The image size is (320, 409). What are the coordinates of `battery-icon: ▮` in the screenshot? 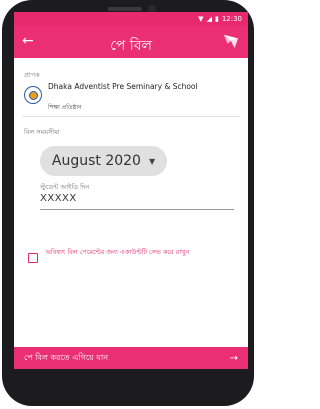 It's located at (216, 19).